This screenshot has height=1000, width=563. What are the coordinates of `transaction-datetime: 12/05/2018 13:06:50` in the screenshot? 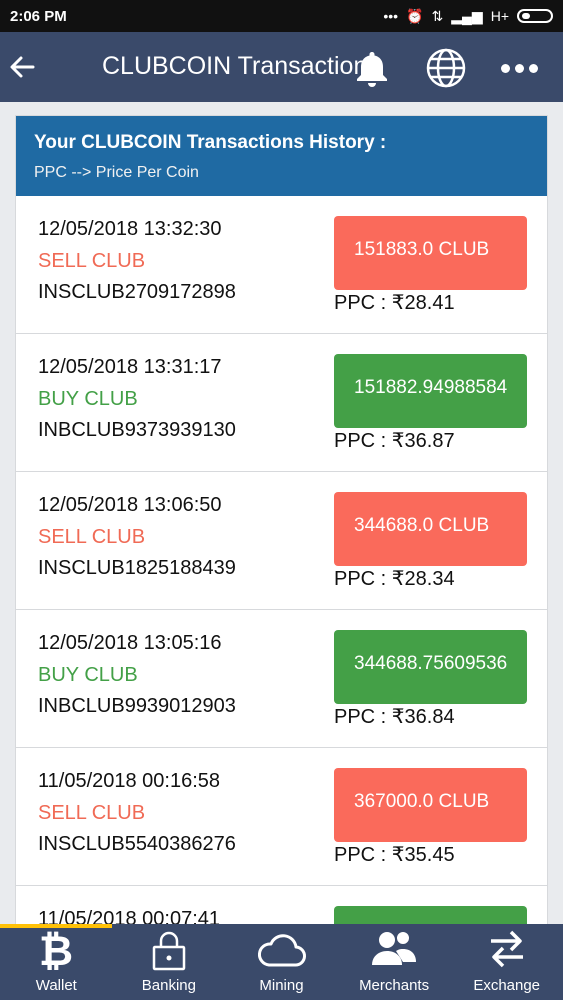 It's located at (130, 505).